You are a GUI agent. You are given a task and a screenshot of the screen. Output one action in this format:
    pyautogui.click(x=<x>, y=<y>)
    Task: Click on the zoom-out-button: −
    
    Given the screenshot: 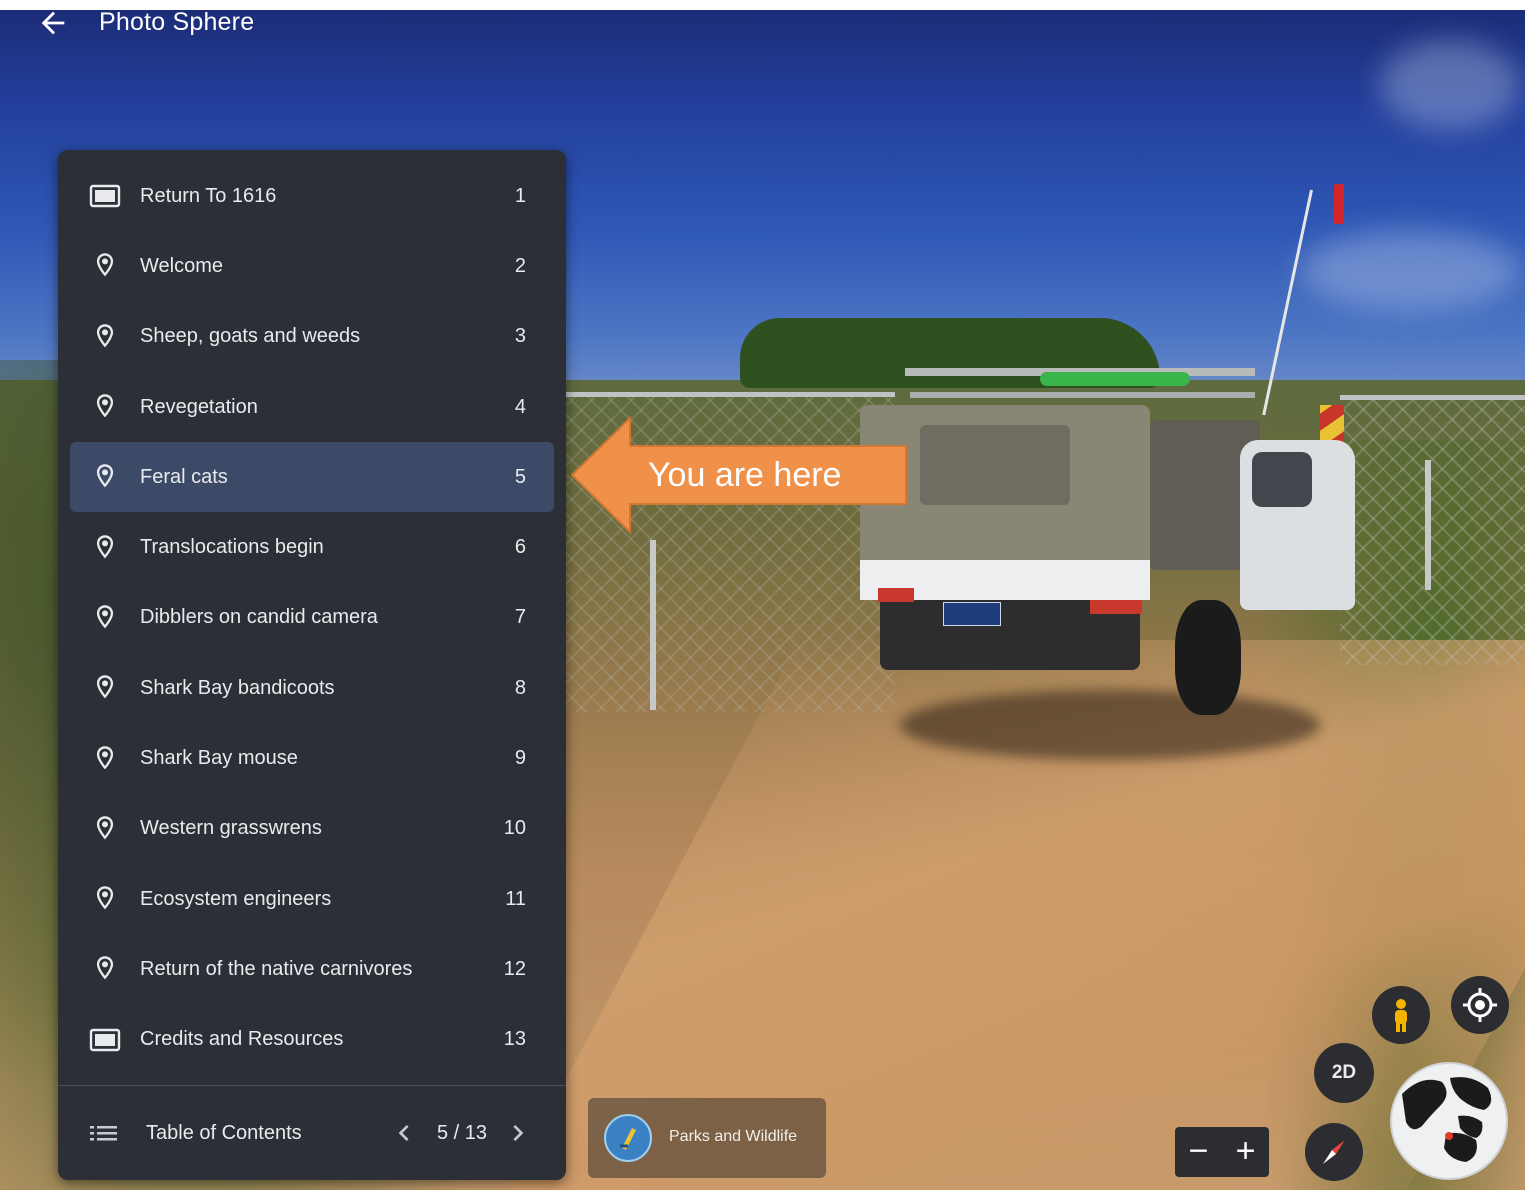 What is the action you would take?
    pyautogui.click(x=1198, y=1152)
    